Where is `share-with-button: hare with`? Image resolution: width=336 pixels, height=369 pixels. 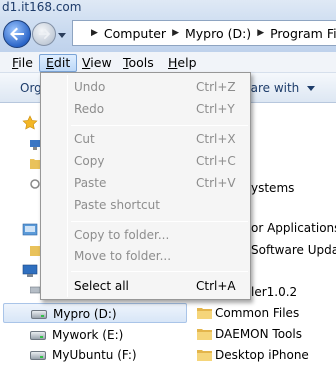
share-with-button: hare with is located at coordinates (279, 88).